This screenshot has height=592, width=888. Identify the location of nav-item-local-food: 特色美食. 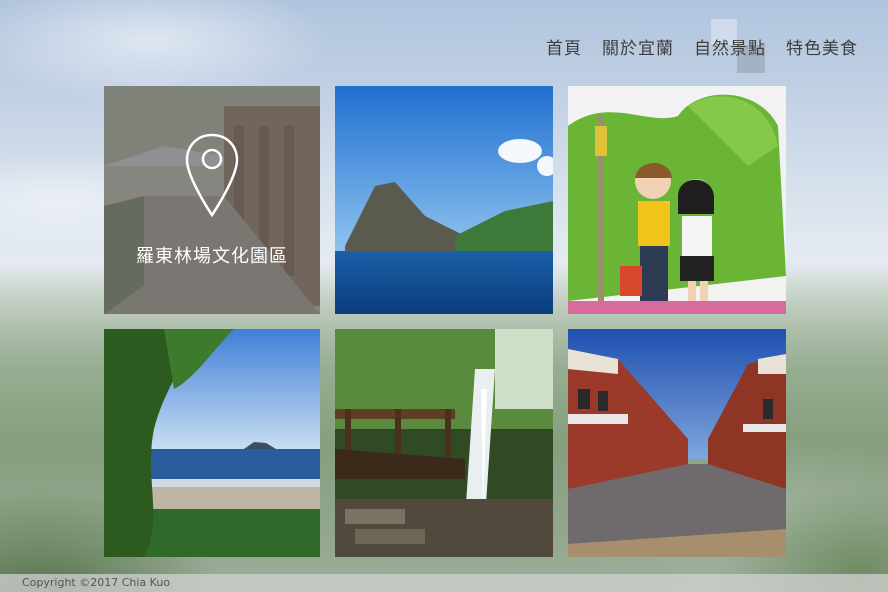
(822, 46).